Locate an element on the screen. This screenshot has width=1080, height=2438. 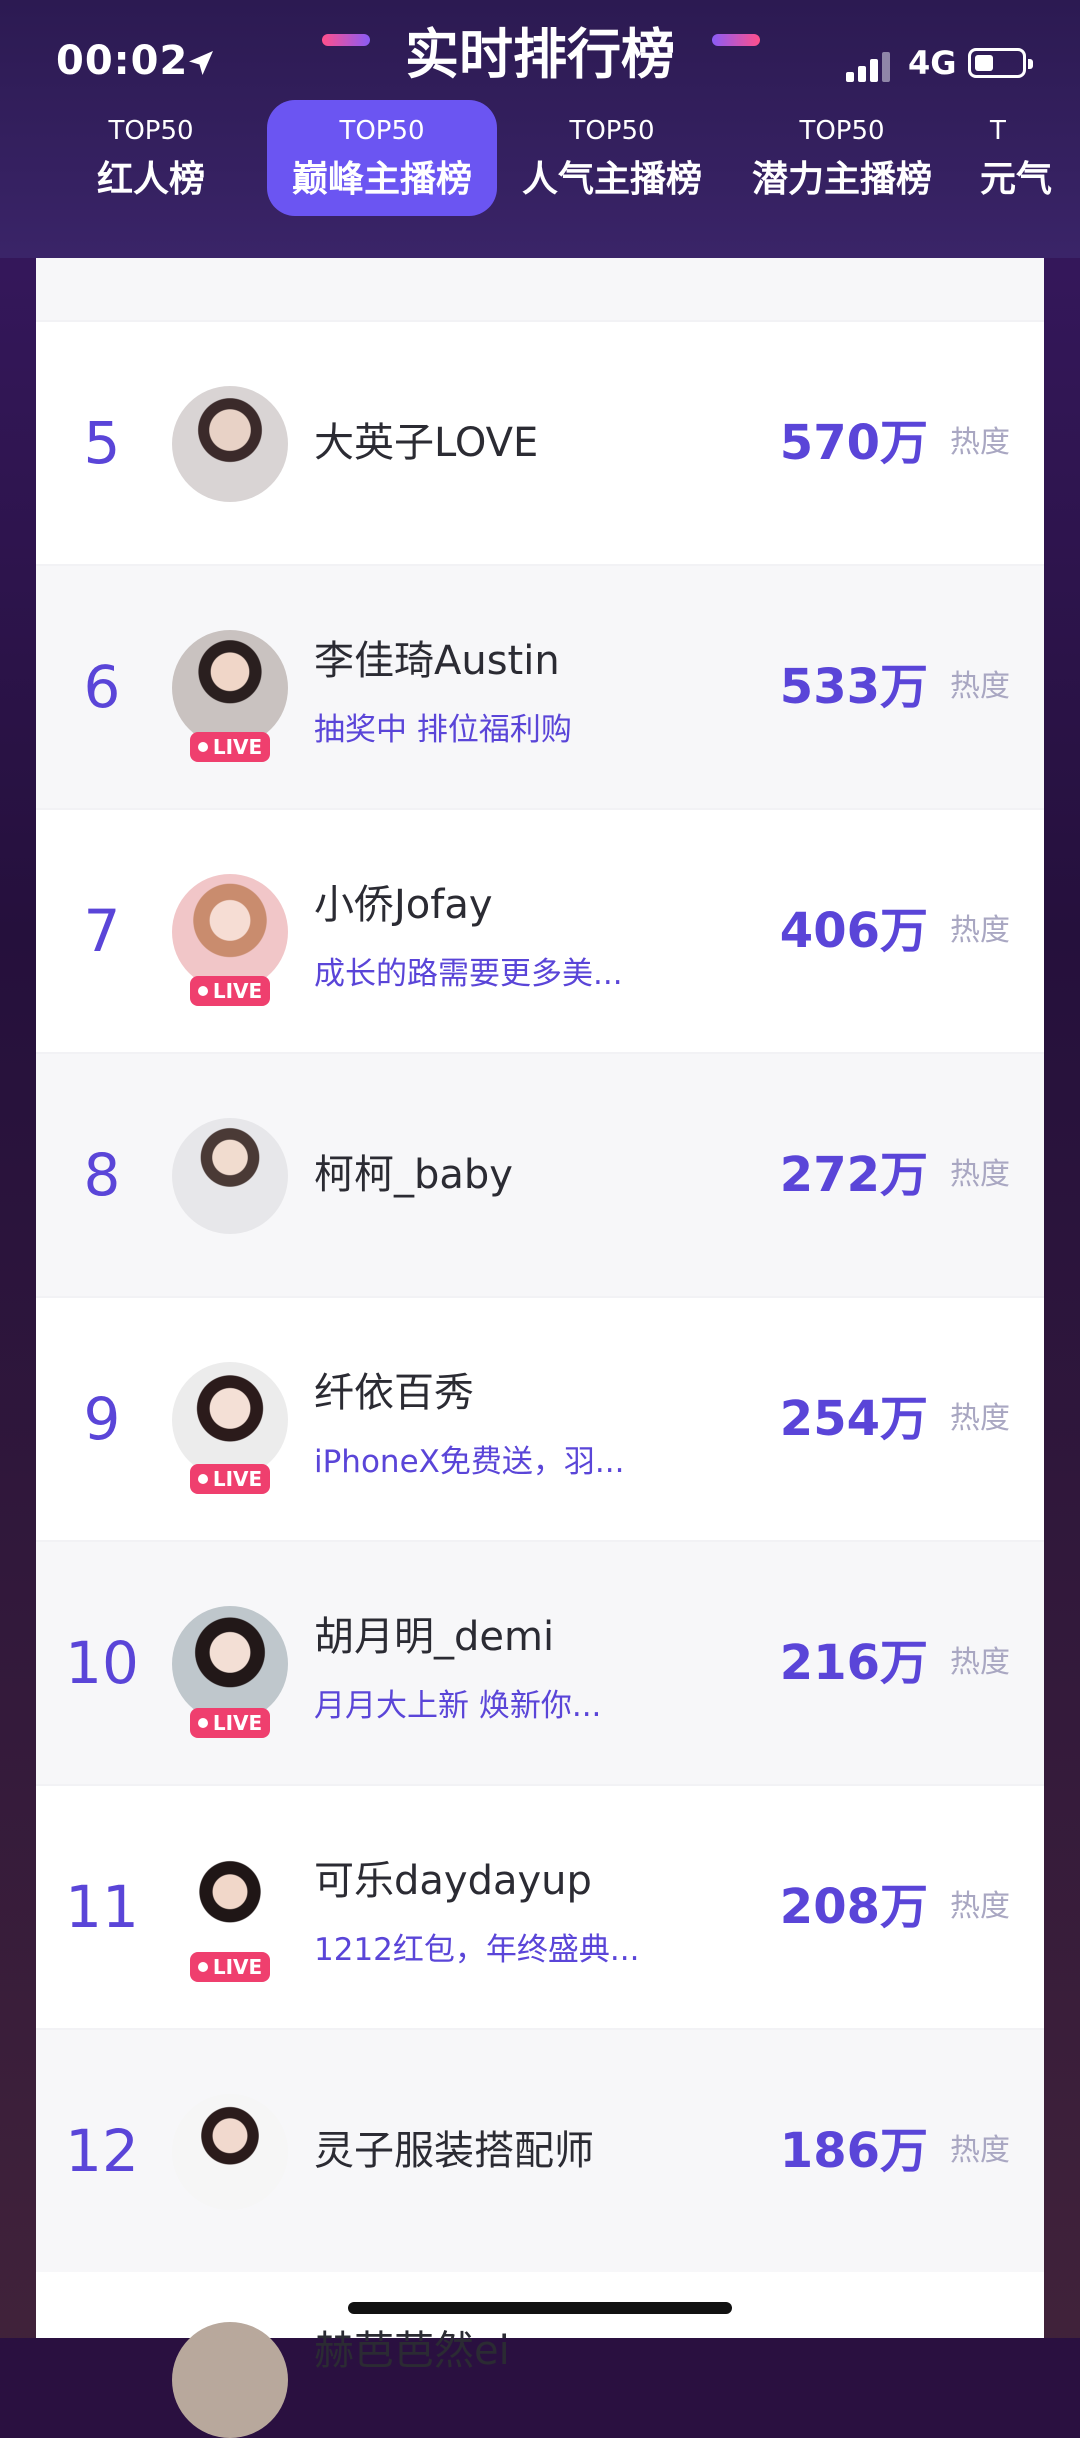
tab-qianli: TOP50 潜力主播榜 is located at coordinates (842, 158).